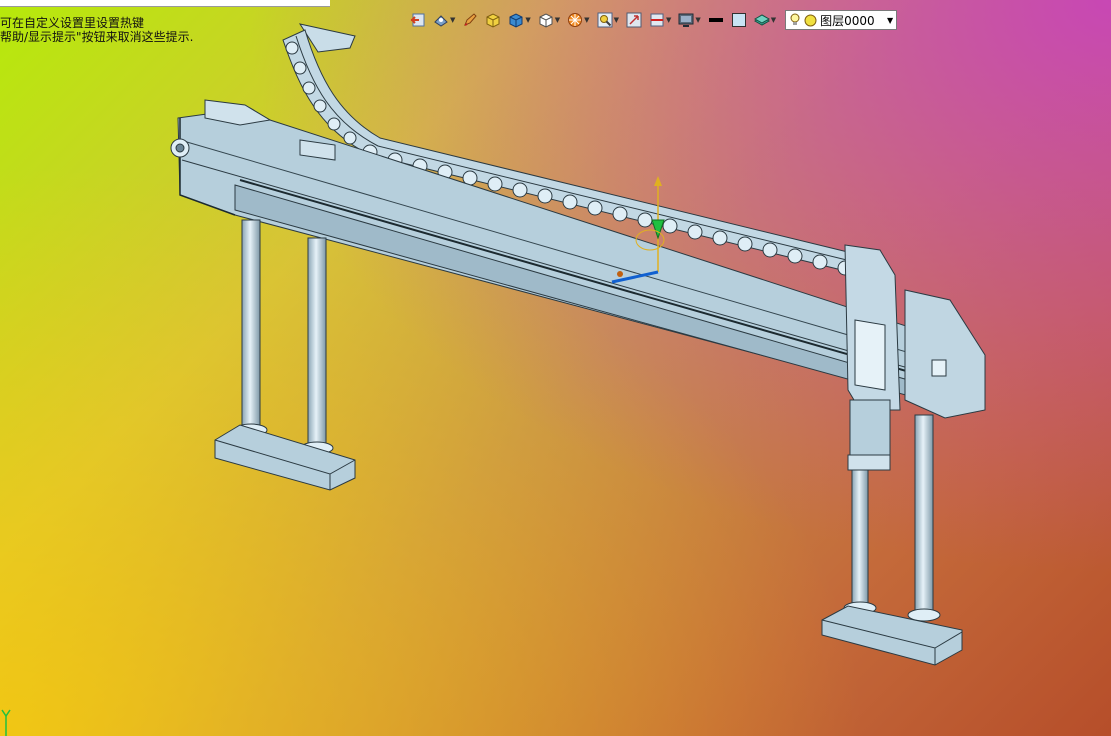 Image resolution: width=1111 pixels, height=736 pixels. I want to click on corner-axis-triad, so click(6, 722).